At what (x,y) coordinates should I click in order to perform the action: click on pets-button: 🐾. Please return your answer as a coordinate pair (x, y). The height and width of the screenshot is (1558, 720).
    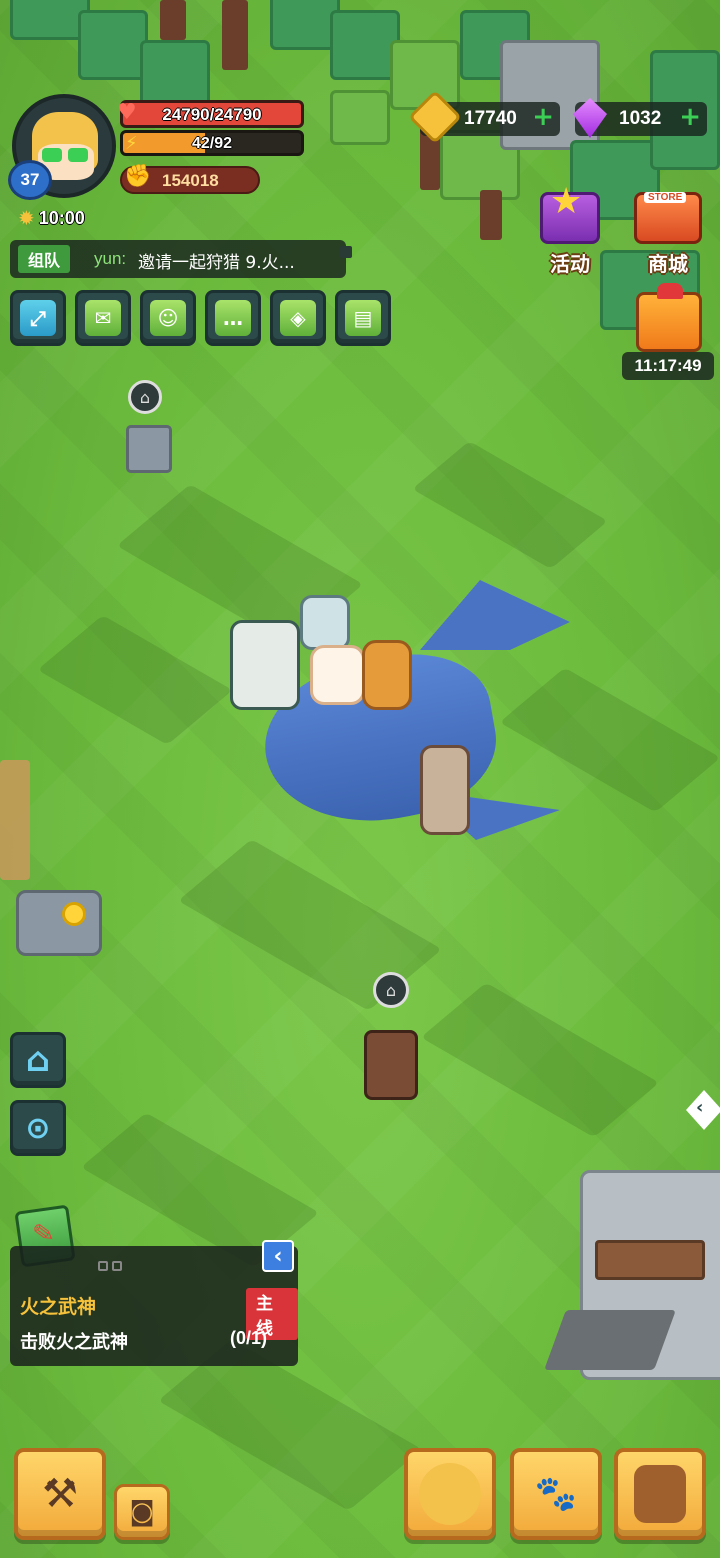
    Looking at the image, I should click on (556, 1494).